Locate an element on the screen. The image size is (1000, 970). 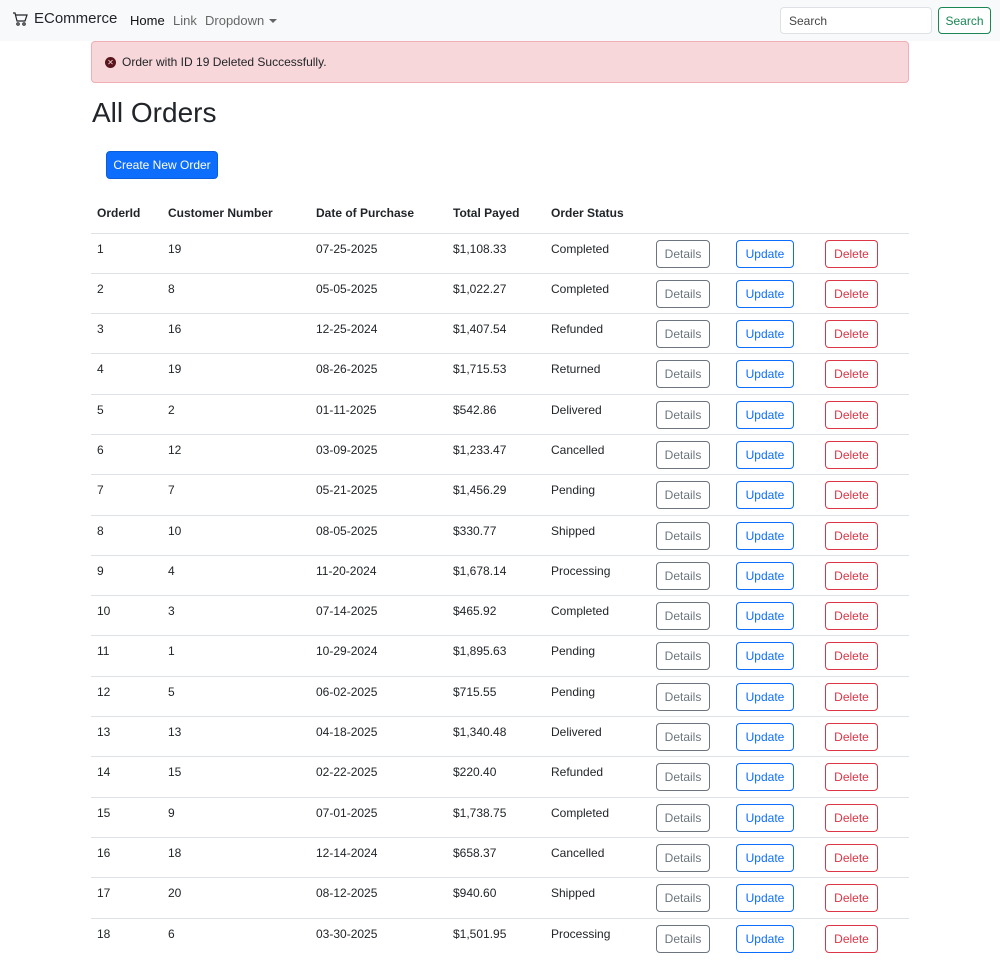
brand-link: ECommerce is located at coordinates (64, 18).